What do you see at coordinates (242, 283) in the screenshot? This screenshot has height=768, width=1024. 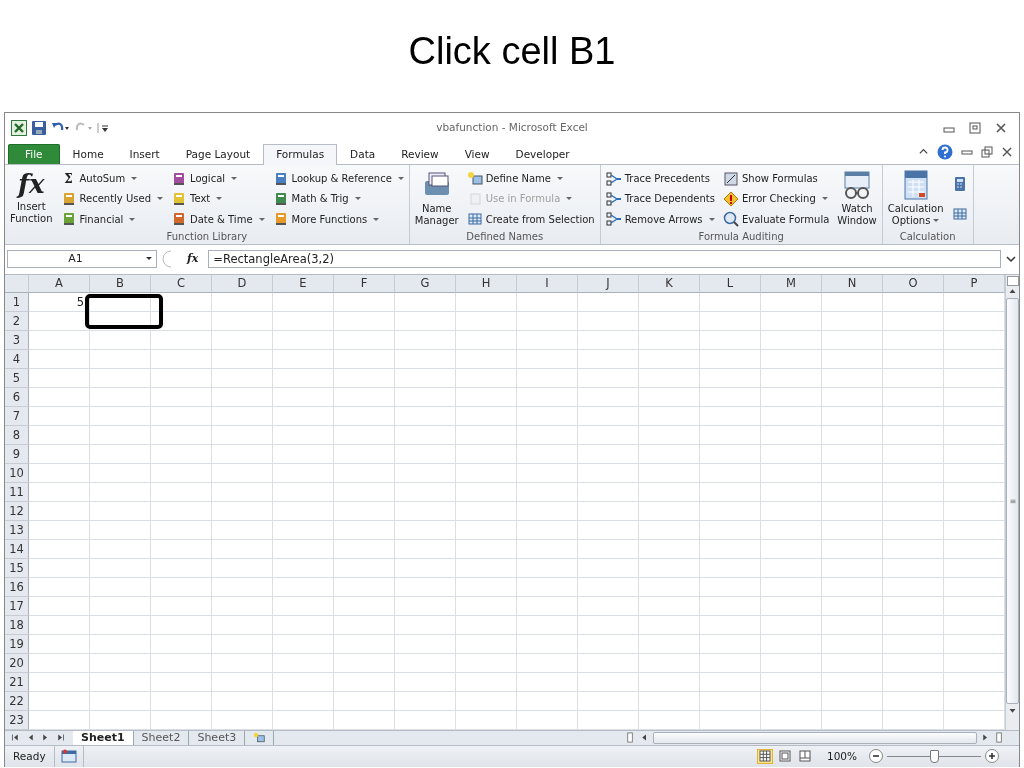 I see `column-header: D` at bounding box center [242, 283].